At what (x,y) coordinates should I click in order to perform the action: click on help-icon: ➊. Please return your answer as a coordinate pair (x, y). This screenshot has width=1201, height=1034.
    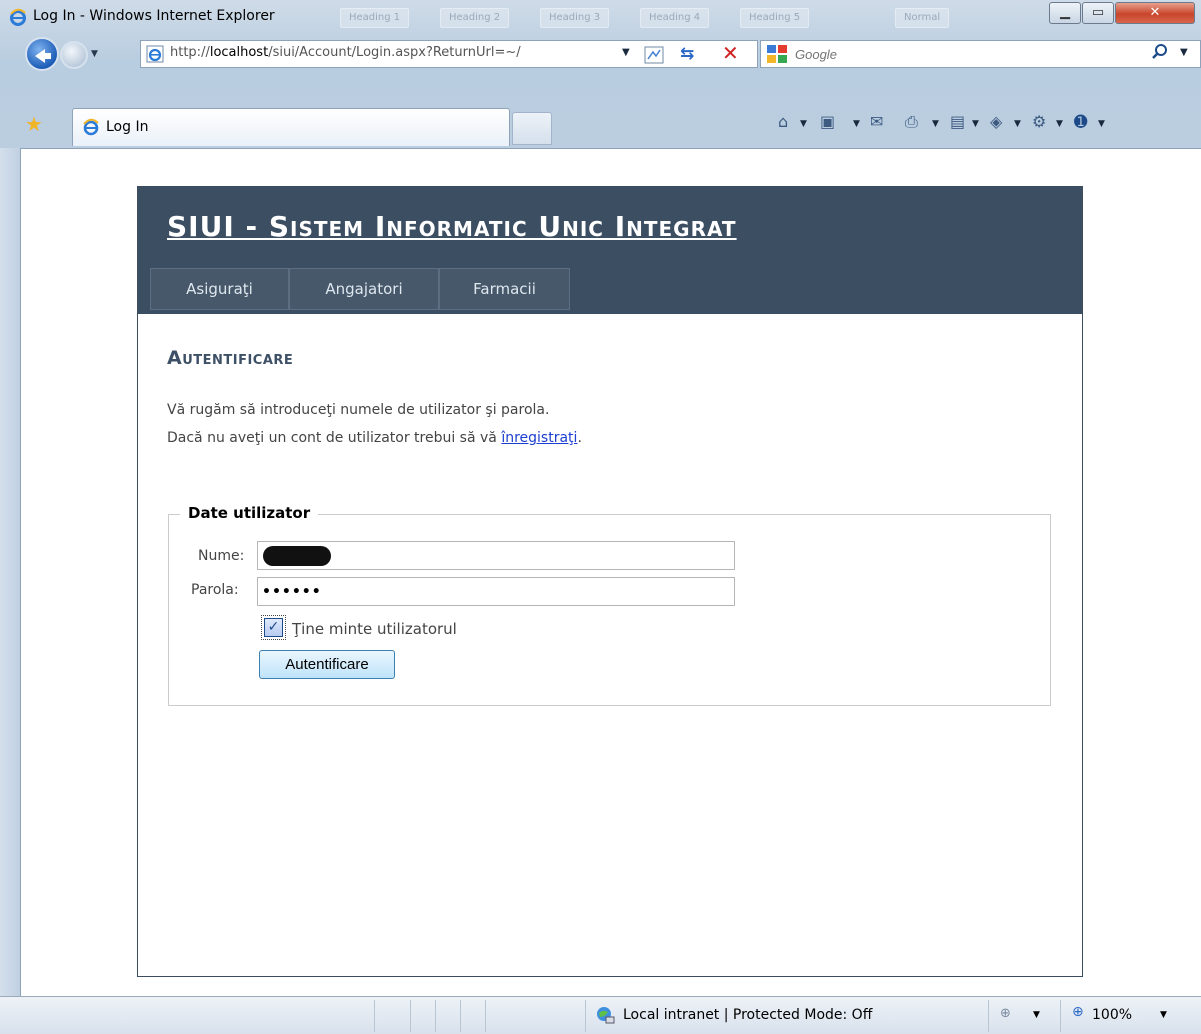
    Looking at the image, I should click on (1080, 124).